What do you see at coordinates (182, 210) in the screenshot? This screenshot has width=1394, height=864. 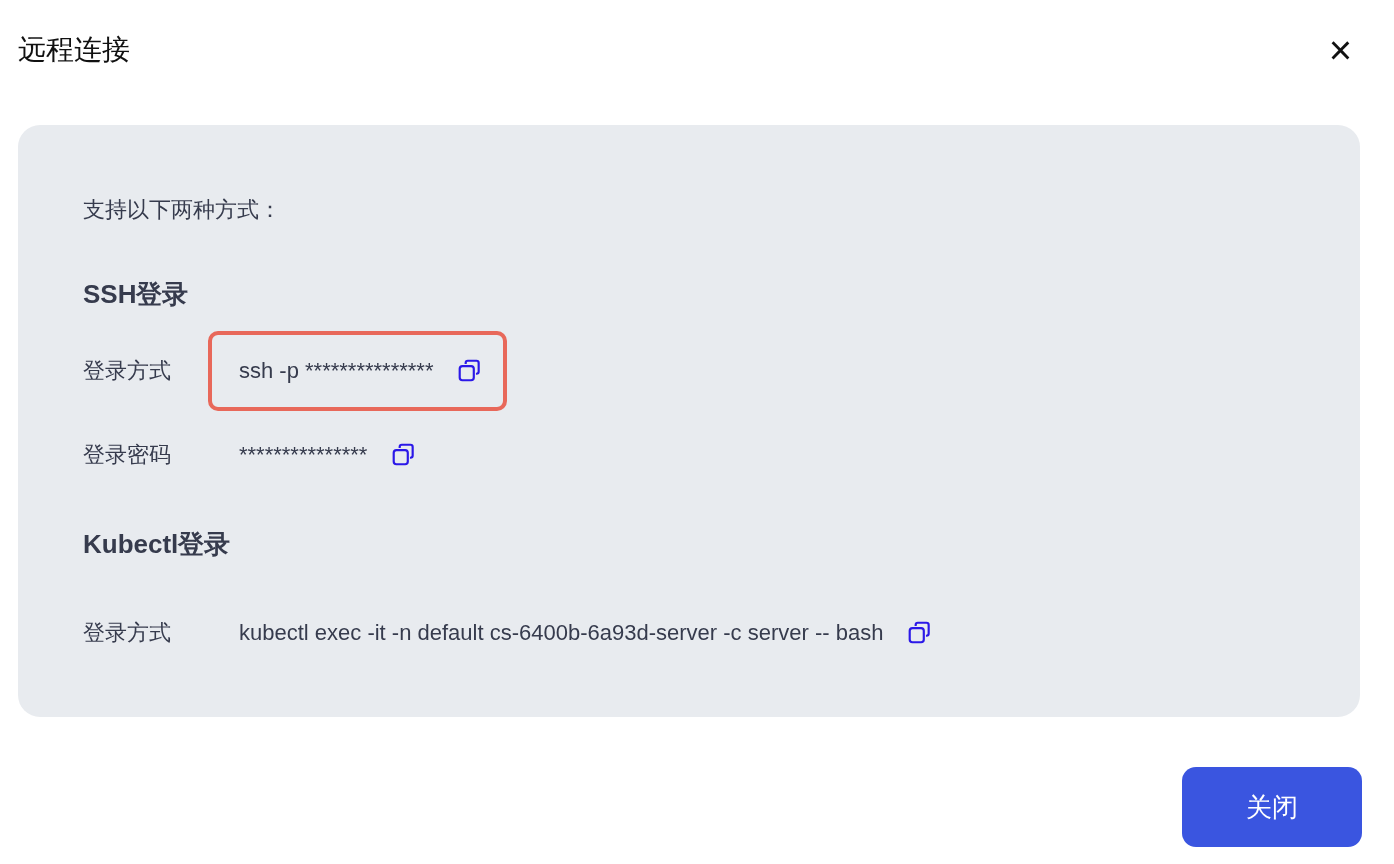 I see `intro-text: 支持以下两种方式：` at bounding box center [182, 210].